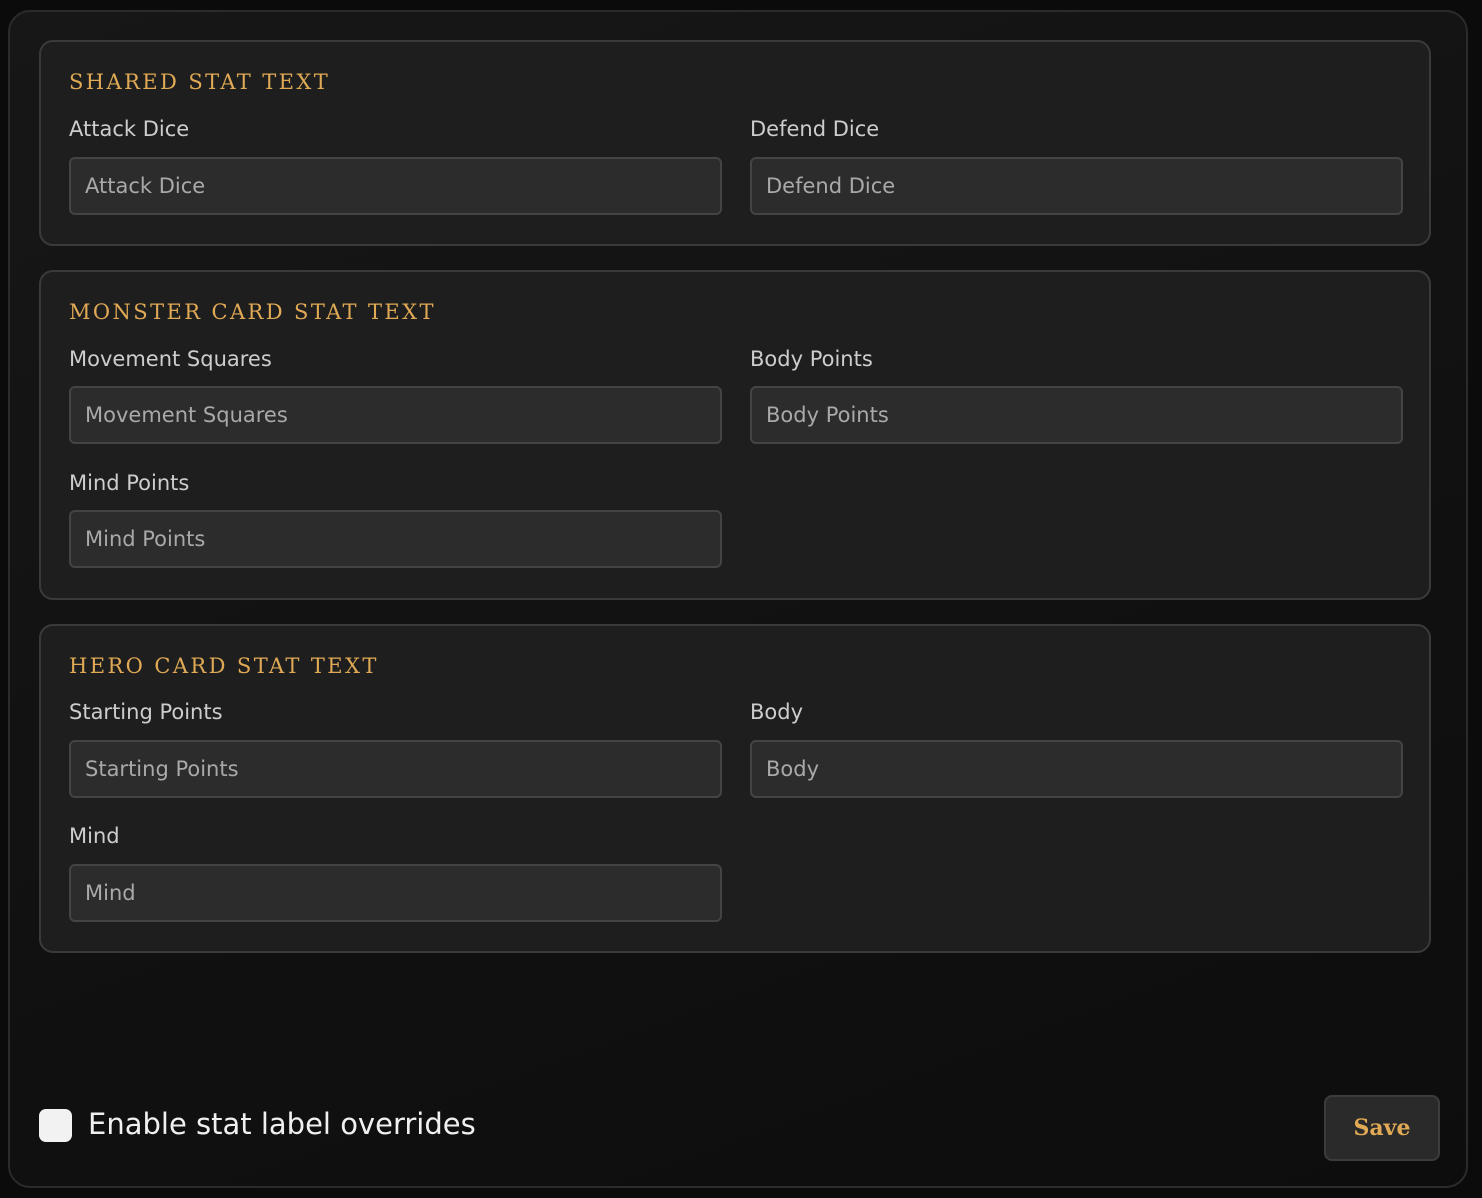 The width and height of the screenshot is (1482, 1198). What do you see at coordinates (1076, 769) in the screenshot?
I see `body-input` at bounding box center [1076, 769].